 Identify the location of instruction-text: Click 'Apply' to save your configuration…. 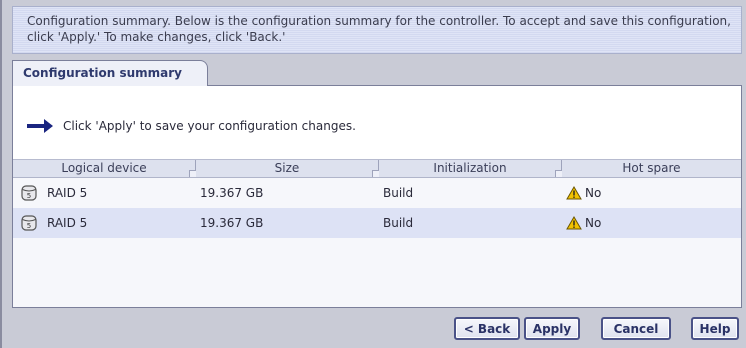
(209, 126).